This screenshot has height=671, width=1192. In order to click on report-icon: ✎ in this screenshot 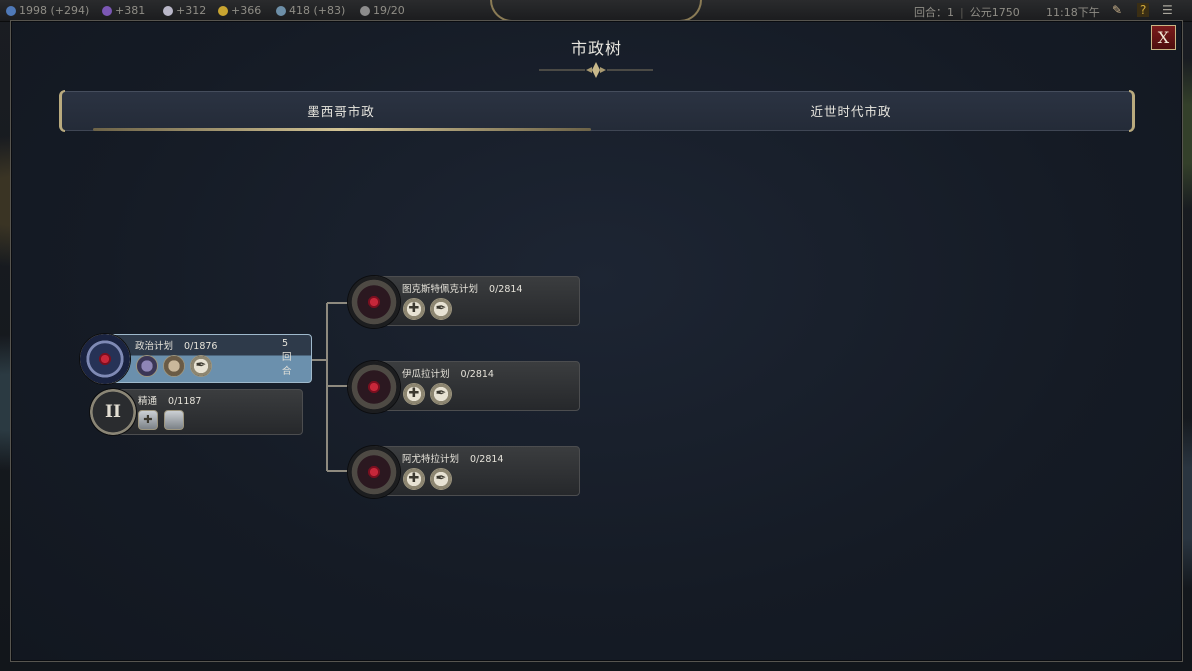, I will do `click(1117, 10)`.